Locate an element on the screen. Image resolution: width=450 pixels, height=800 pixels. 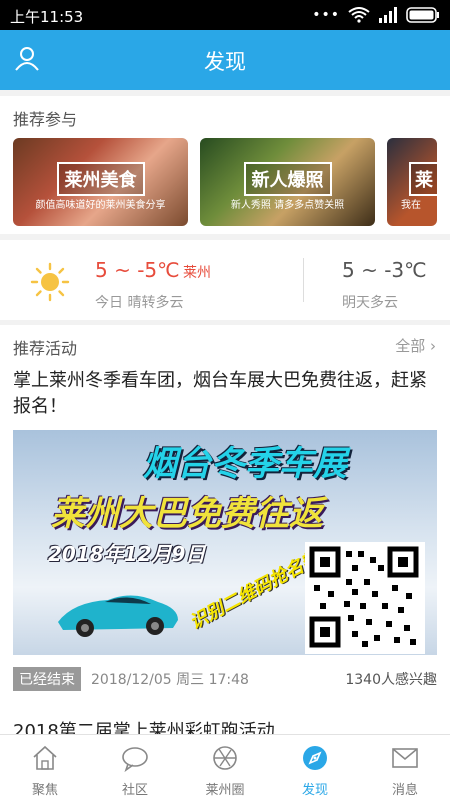
card-third: 莱 我在 is located at coordinates (412, 182).